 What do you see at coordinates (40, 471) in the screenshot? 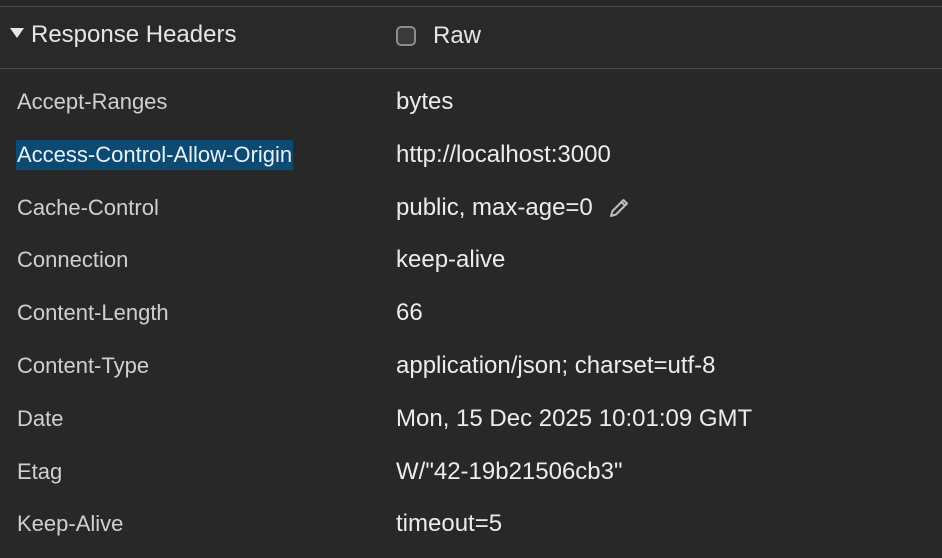
I see `header-name: Etag` at bounding box center [40, 471].